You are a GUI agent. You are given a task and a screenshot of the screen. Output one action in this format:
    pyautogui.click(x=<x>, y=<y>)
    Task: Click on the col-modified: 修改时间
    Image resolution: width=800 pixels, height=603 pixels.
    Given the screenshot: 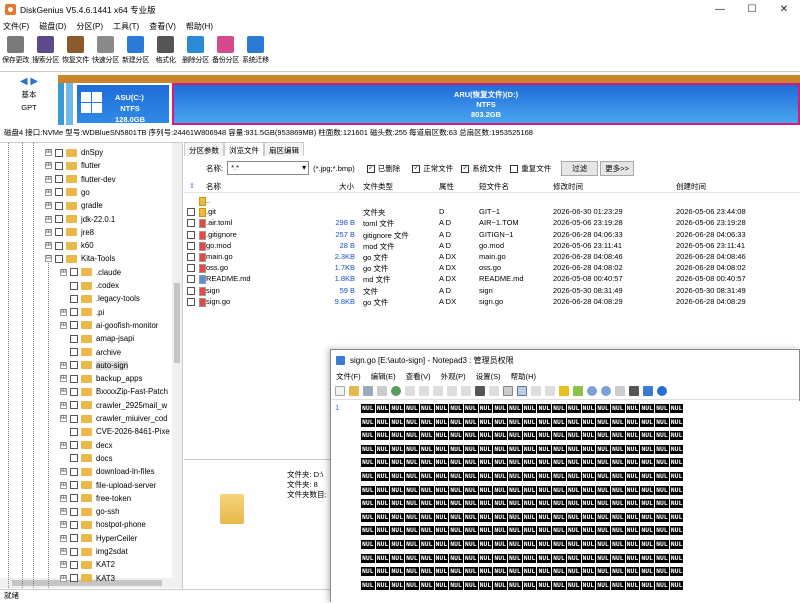 What is the action you would take?
    pyautogui.click(x=568, y=186)
    